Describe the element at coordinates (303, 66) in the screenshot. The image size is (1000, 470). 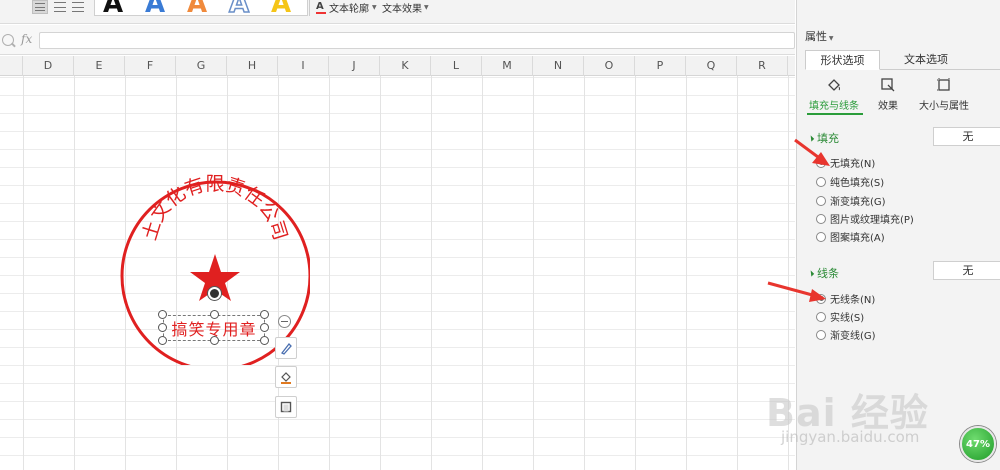
I see `column-header: I` at that location.